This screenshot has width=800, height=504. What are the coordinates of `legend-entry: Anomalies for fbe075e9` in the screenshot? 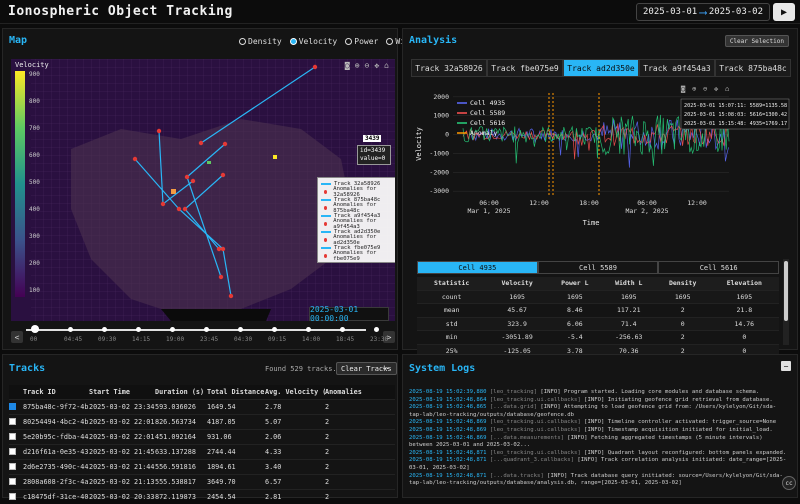 It's located at (357, 256).